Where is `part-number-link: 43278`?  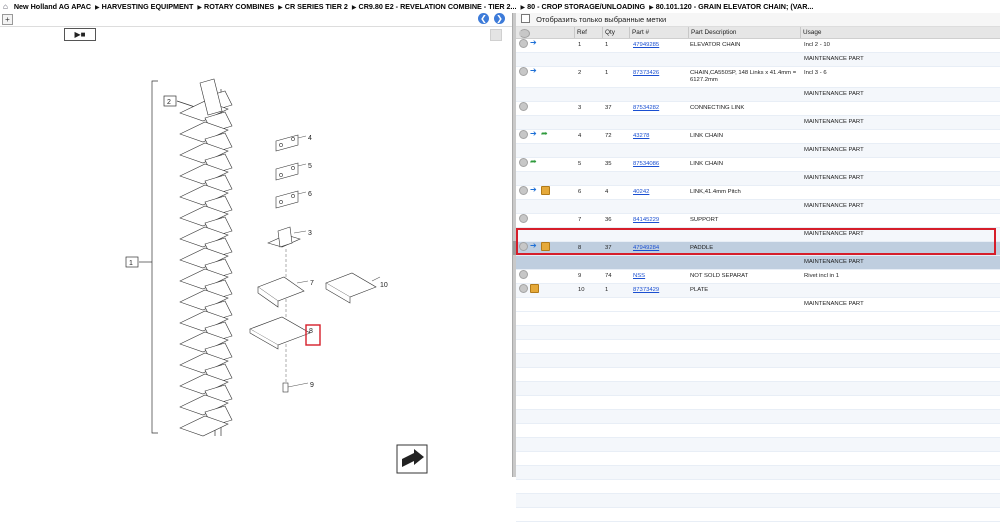 part-number-link: 43278 is located at coordinates (641, 136).